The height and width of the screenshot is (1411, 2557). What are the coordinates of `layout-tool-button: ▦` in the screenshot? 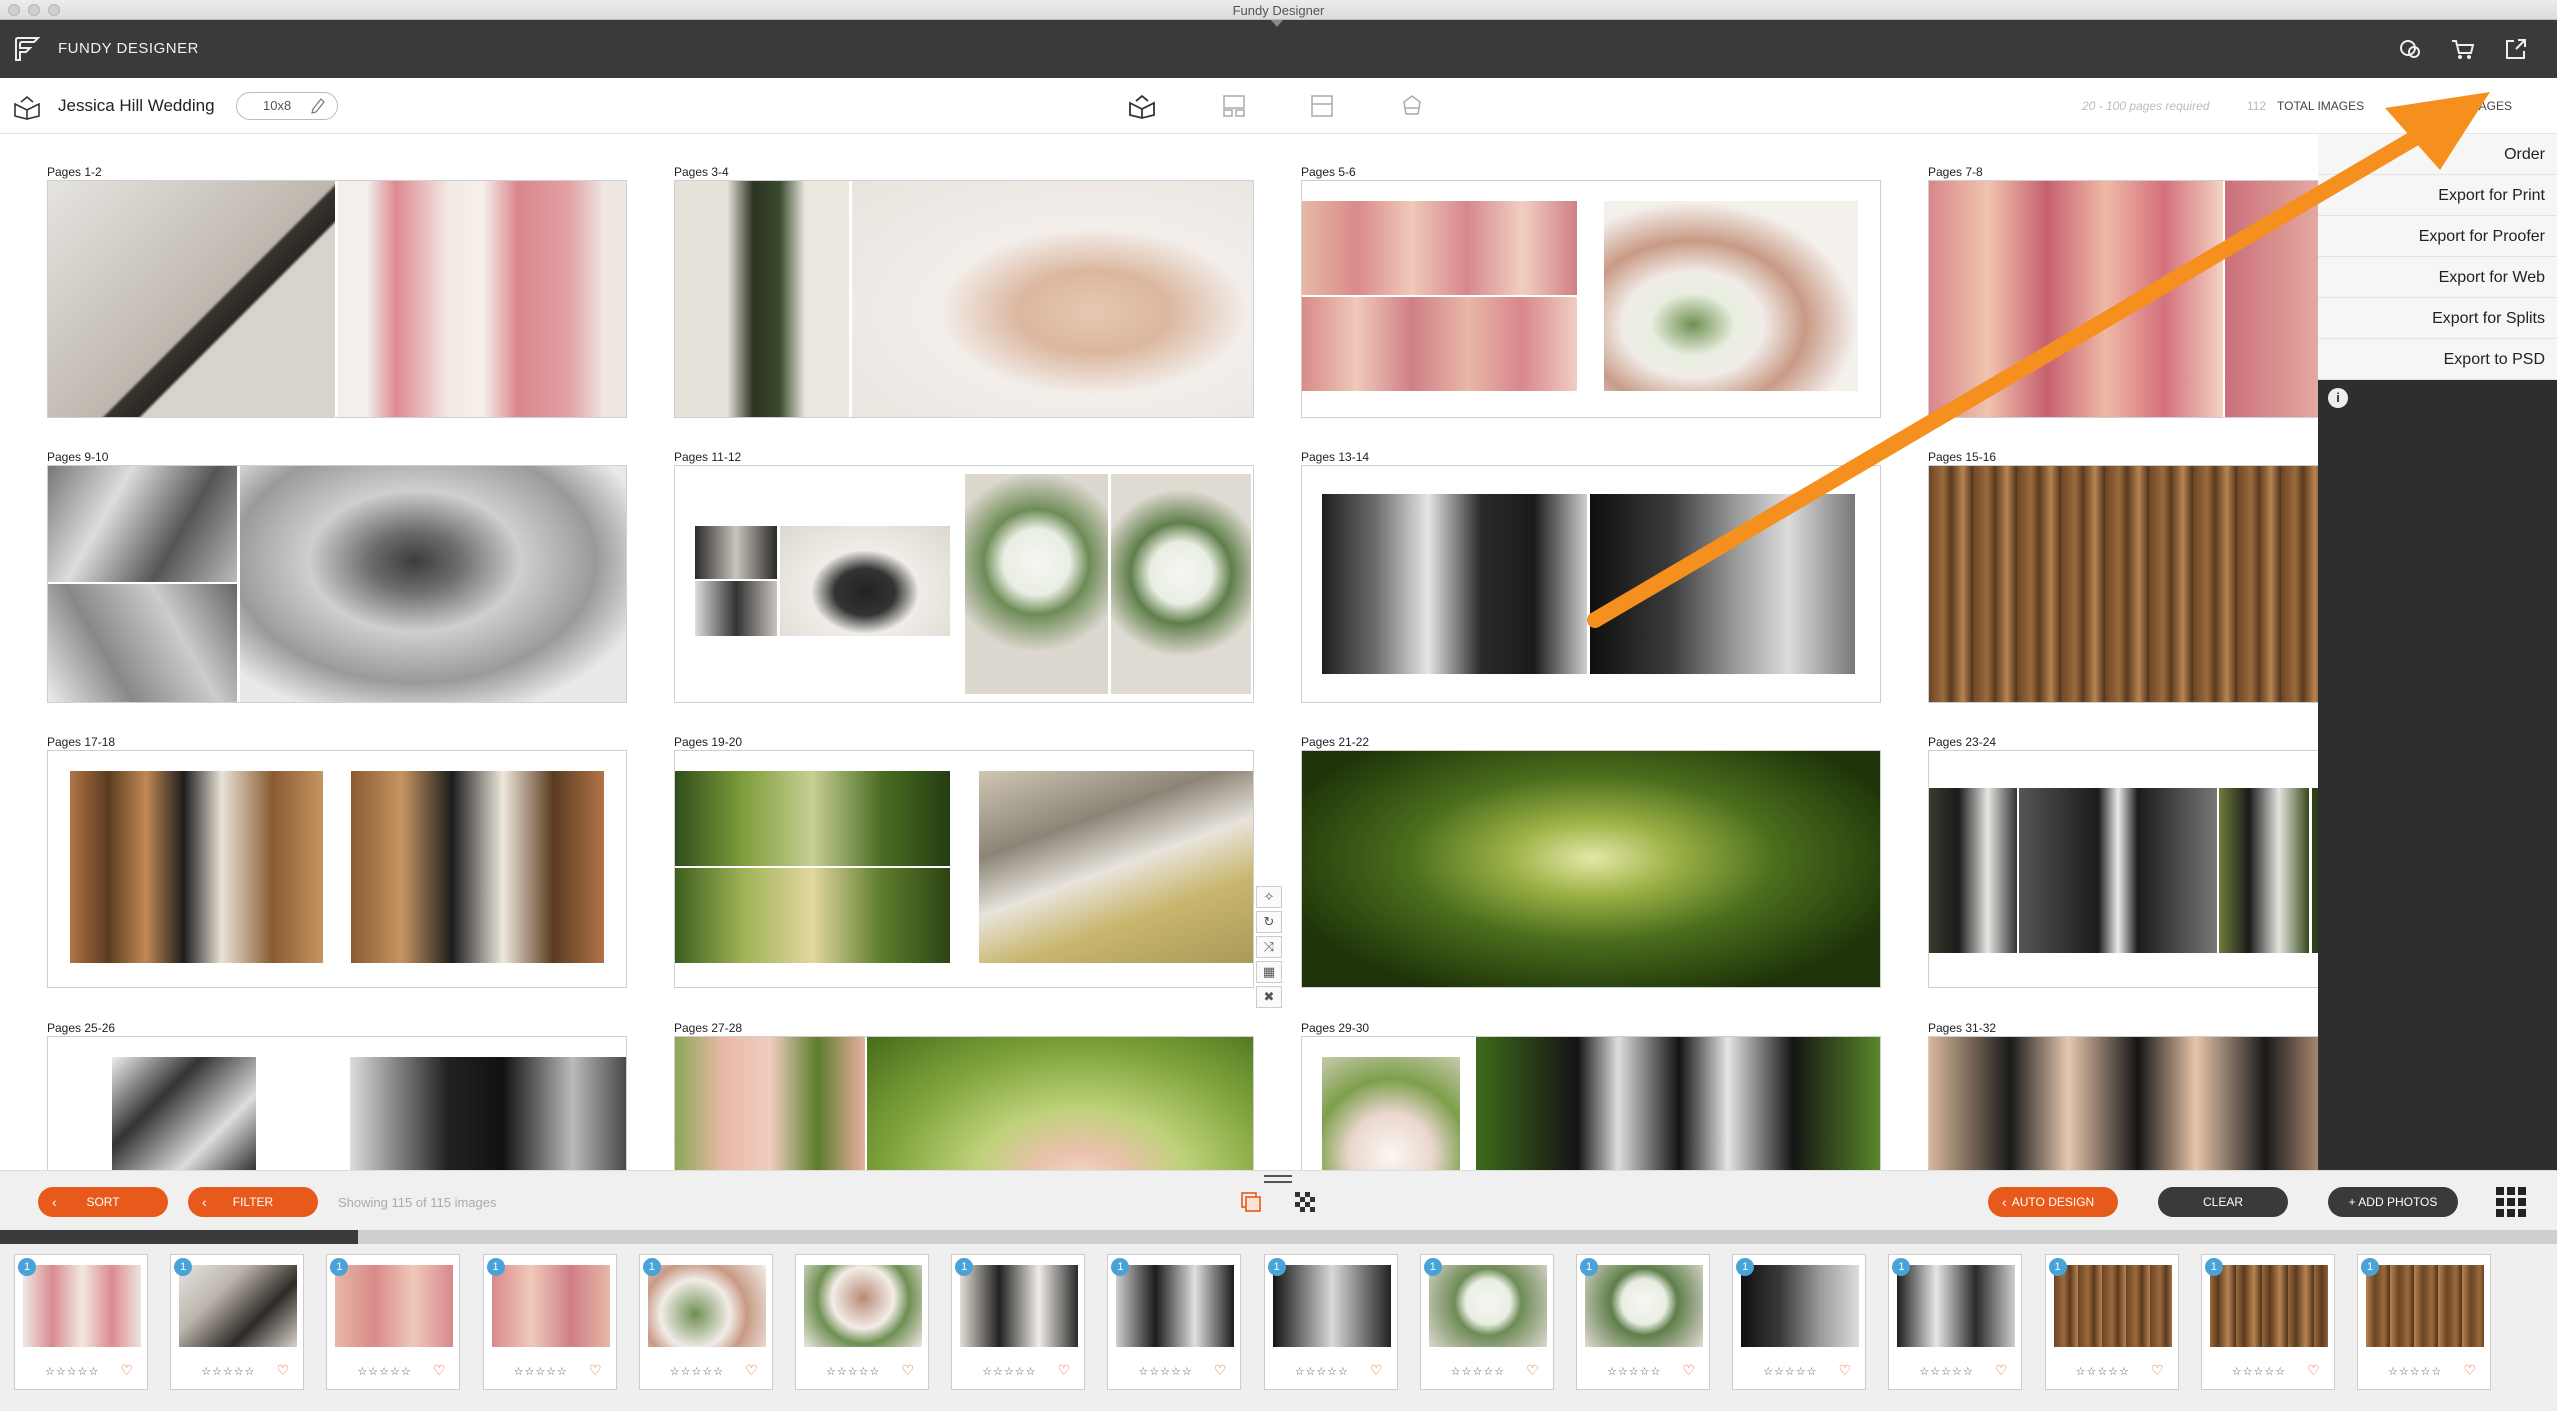 It's located at (1269, 972).